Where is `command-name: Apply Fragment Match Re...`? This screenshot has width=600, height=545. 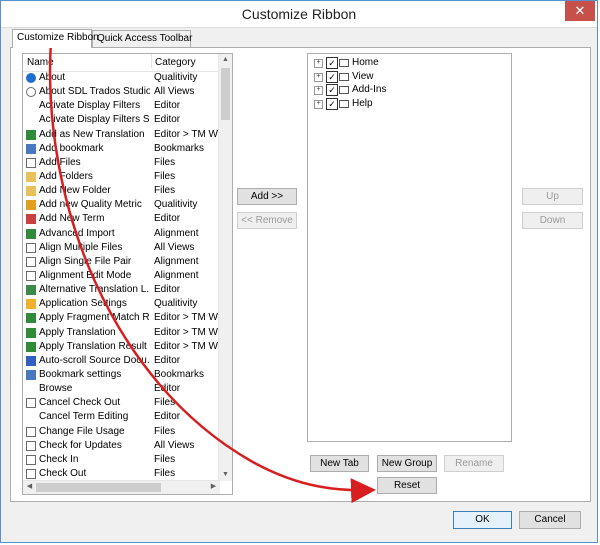
command-name: Apply Fragment Match Re... is located at coordinates (94, 318).